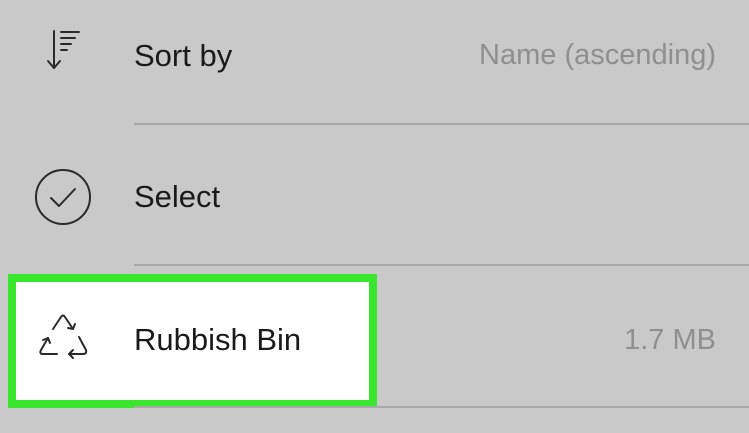  What do you see at coordinates (63, 50) in the screenshot?
I see `sort-descending-icon` at bounding box center [63, 50].